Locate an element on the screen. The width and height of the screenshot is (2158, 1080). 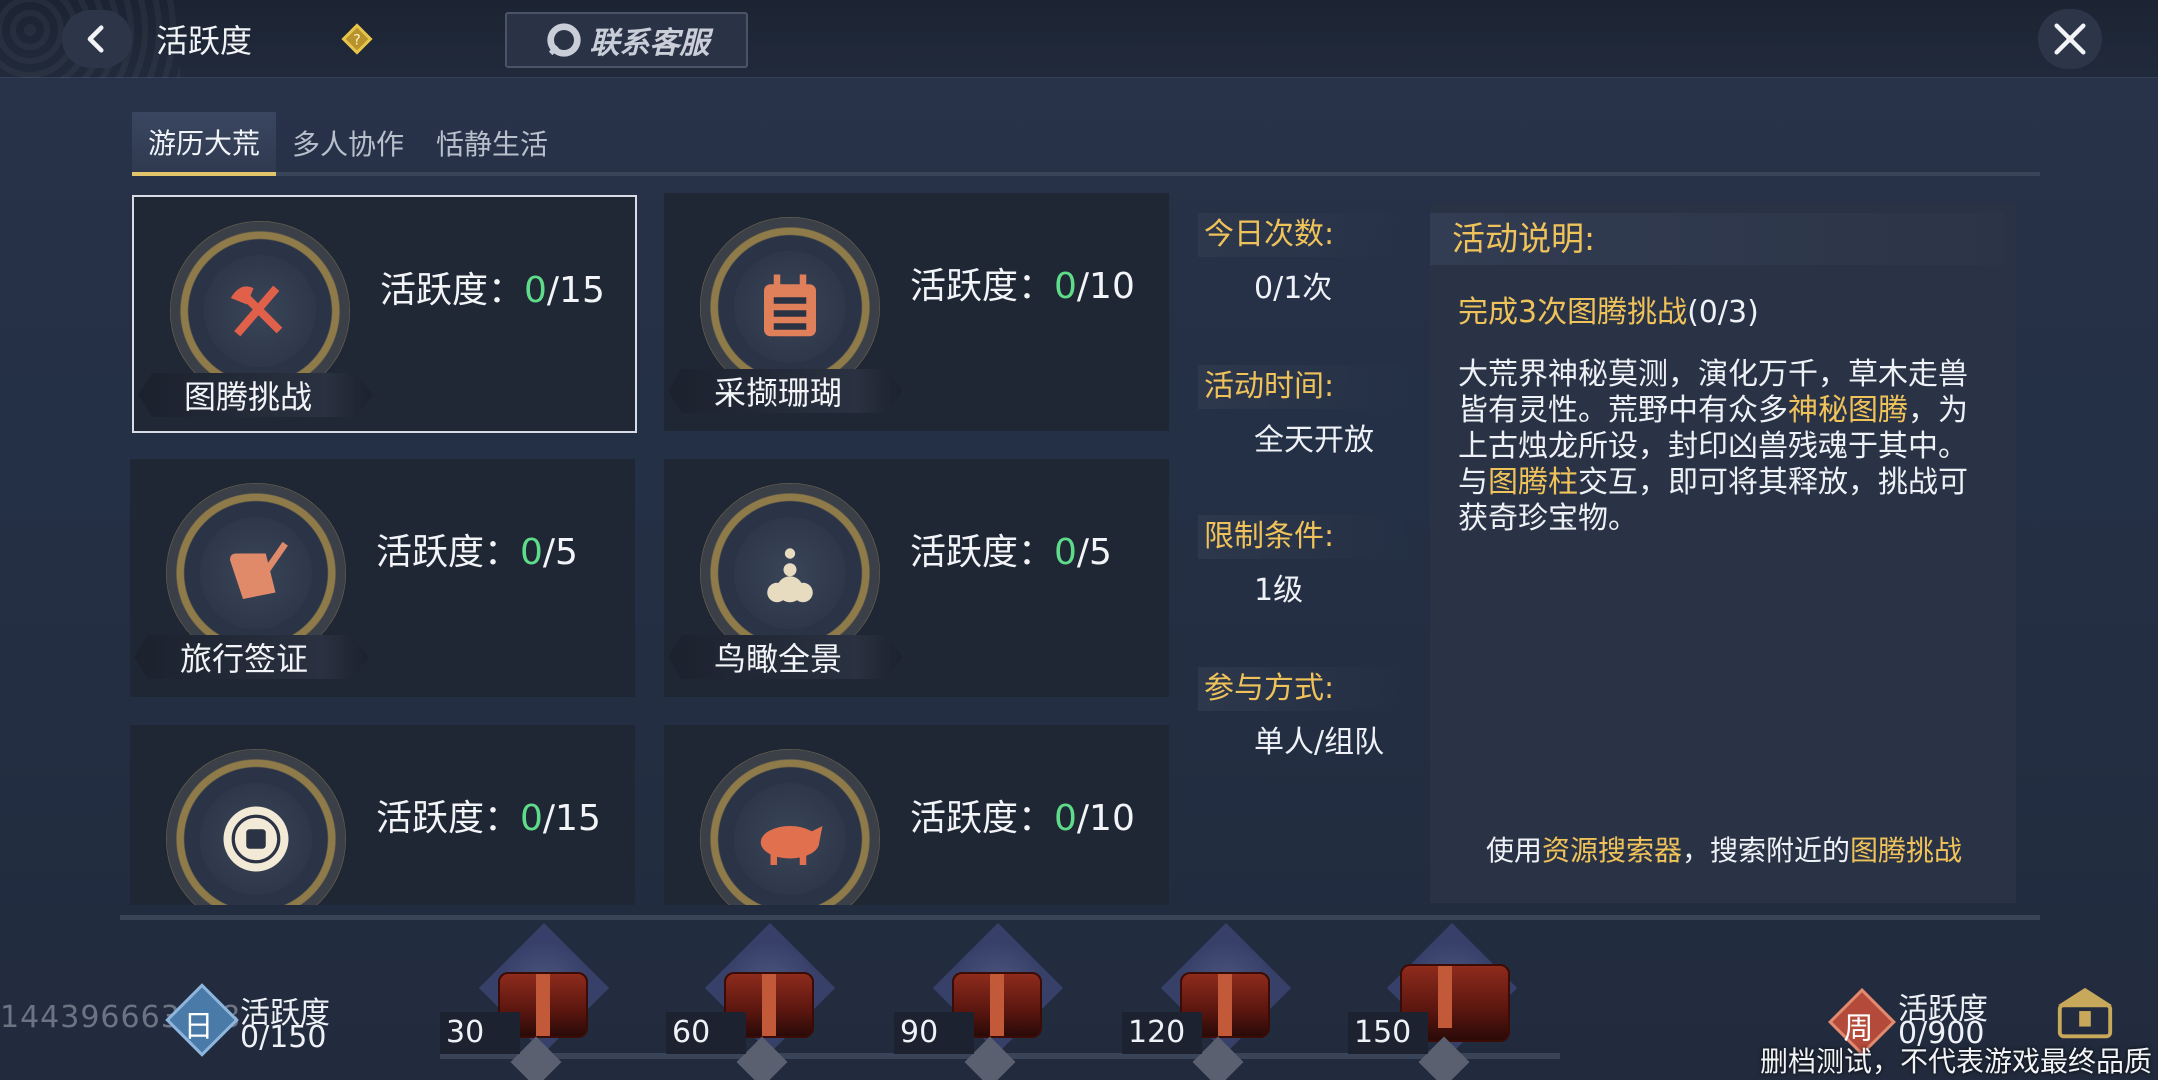
reward-chest-30: 30 is located at coordinates (525, 1001).